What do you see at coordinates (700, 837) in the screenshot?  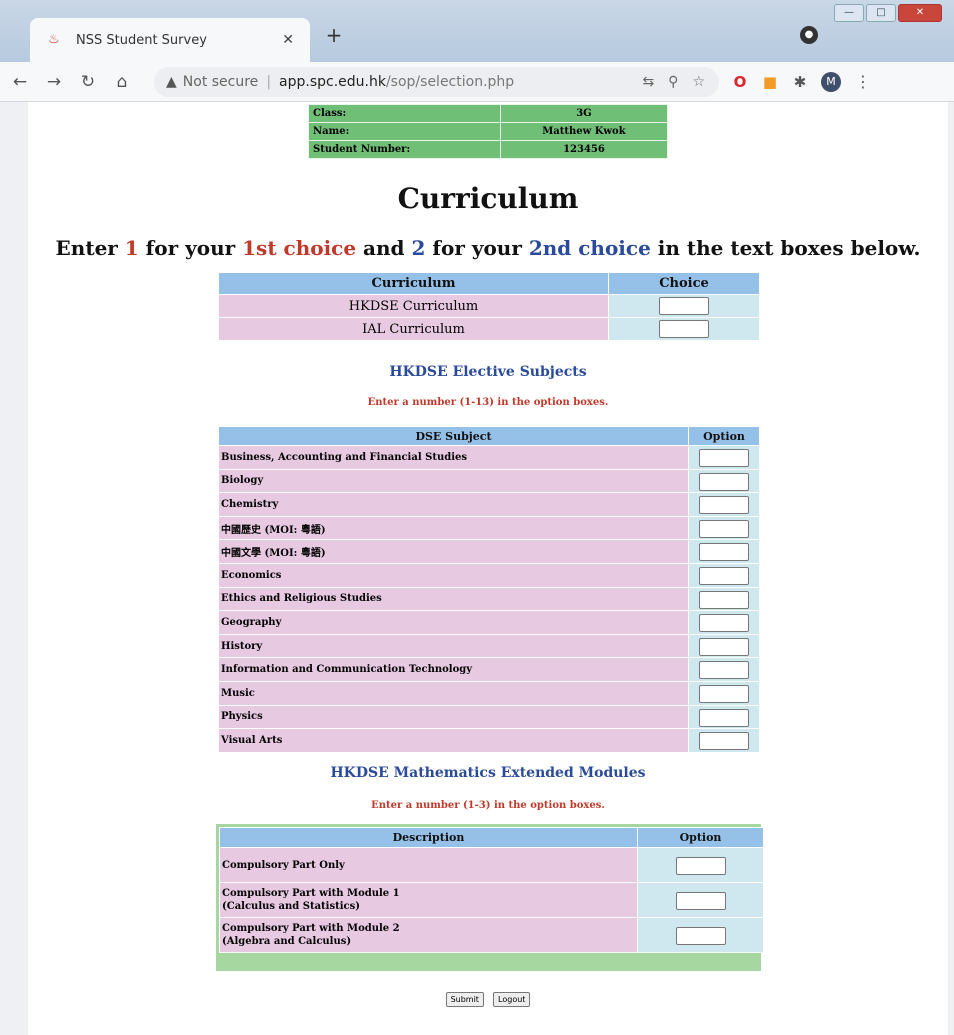 I see `col-header-option: Option` at bounding box center [700, 837].